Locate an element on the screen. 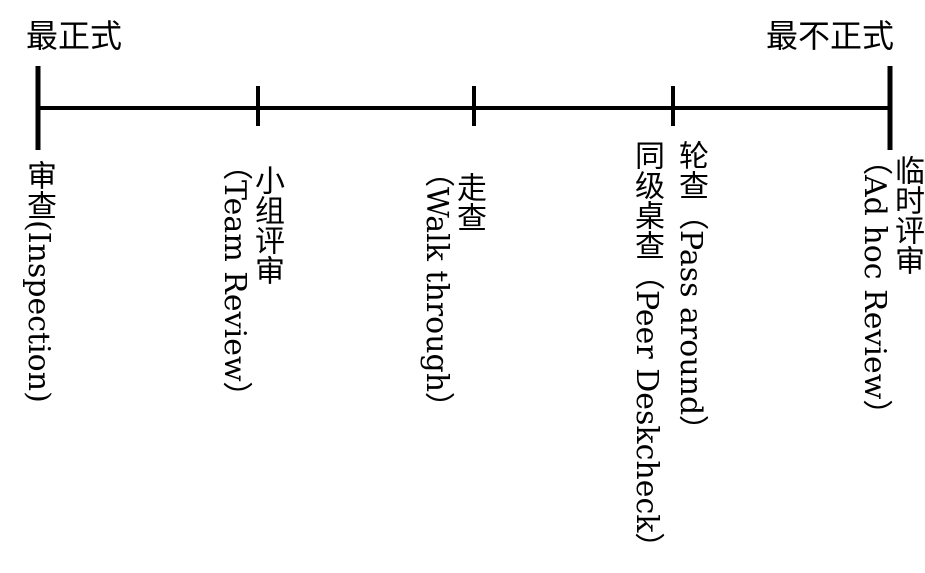  team-review-label: 小组评审 is located at coordinates (266, 225).